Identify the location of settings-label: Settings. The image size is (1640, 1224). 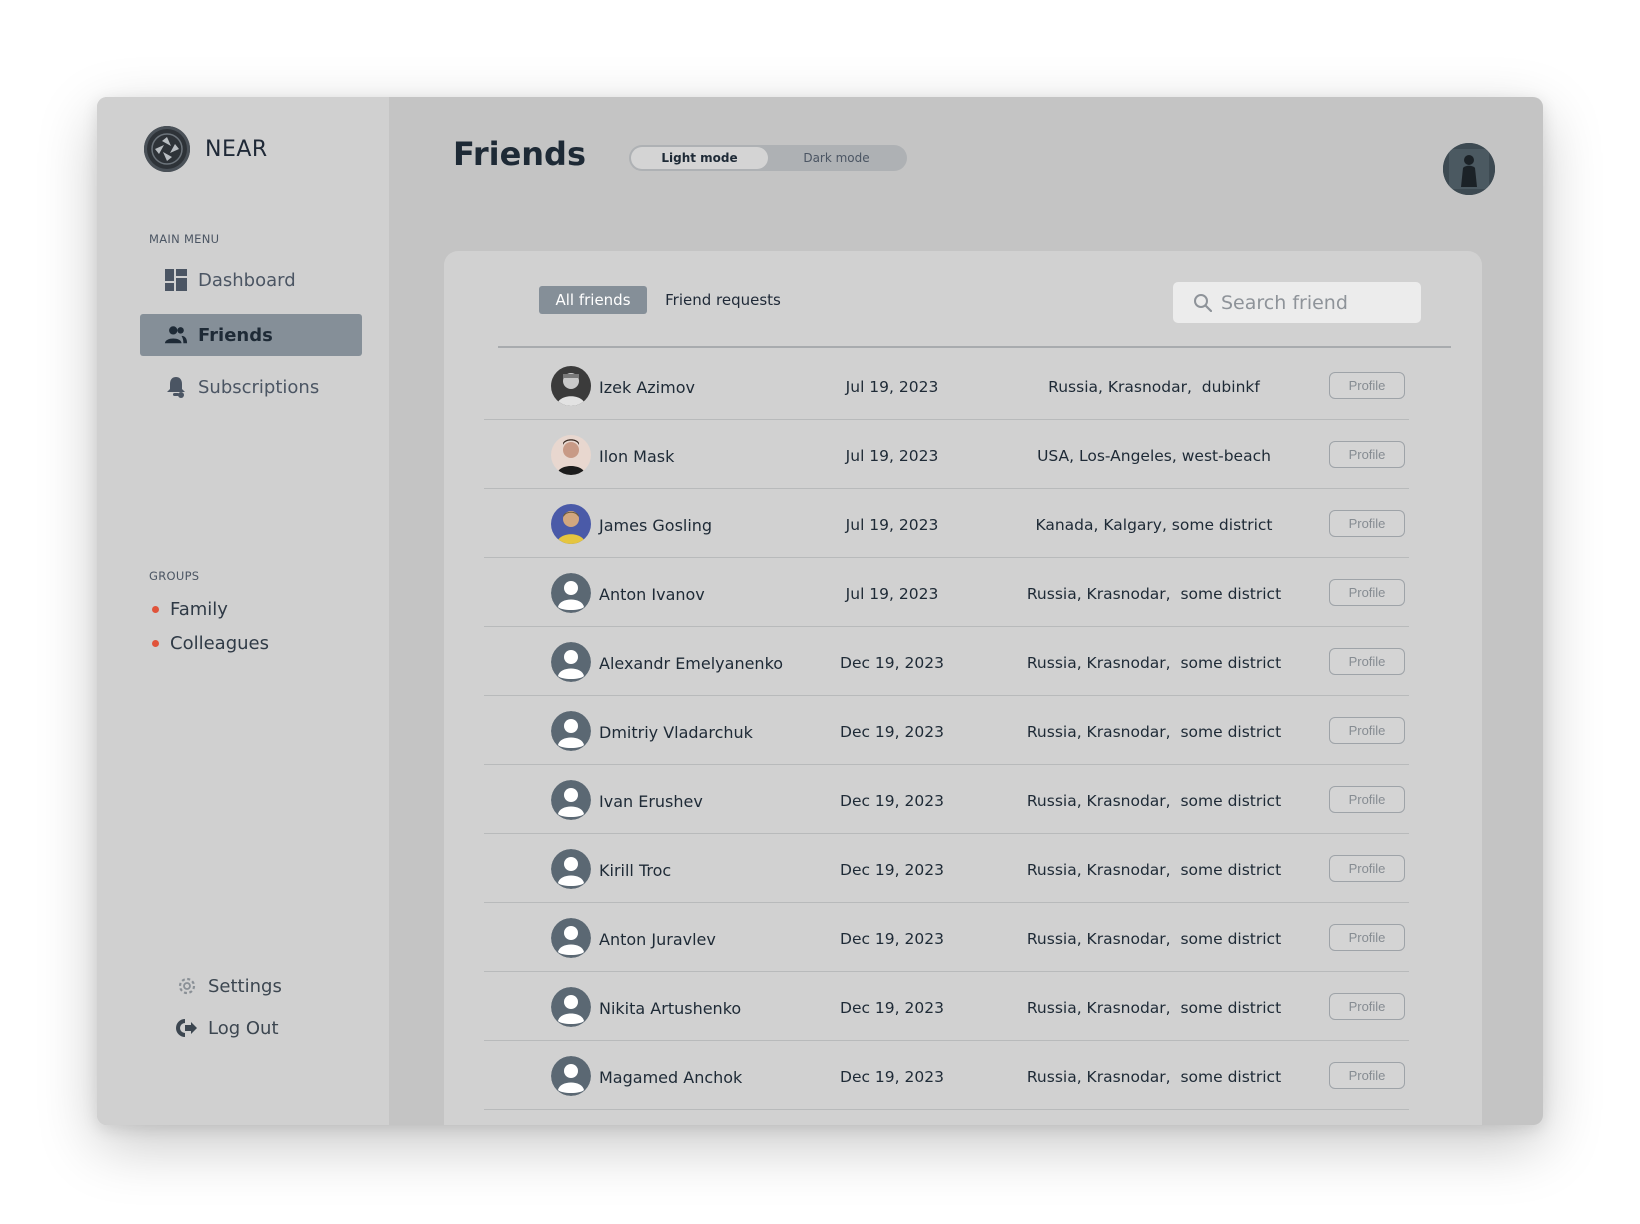
(245, 986).